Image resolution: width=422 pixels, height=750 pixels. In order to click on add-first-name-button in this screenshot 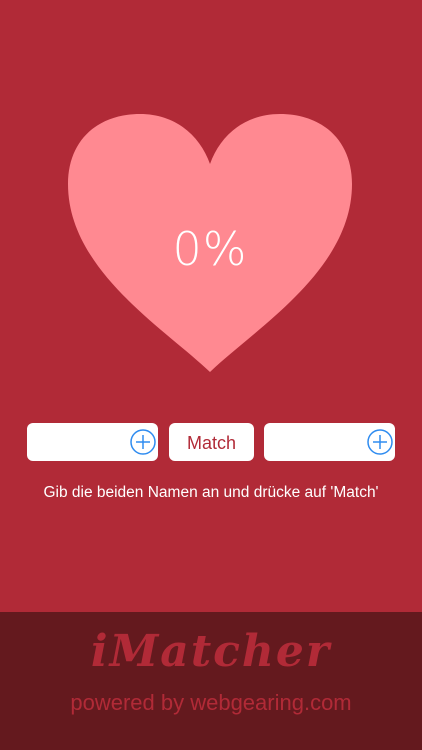, I will do `click(143, 442)`.